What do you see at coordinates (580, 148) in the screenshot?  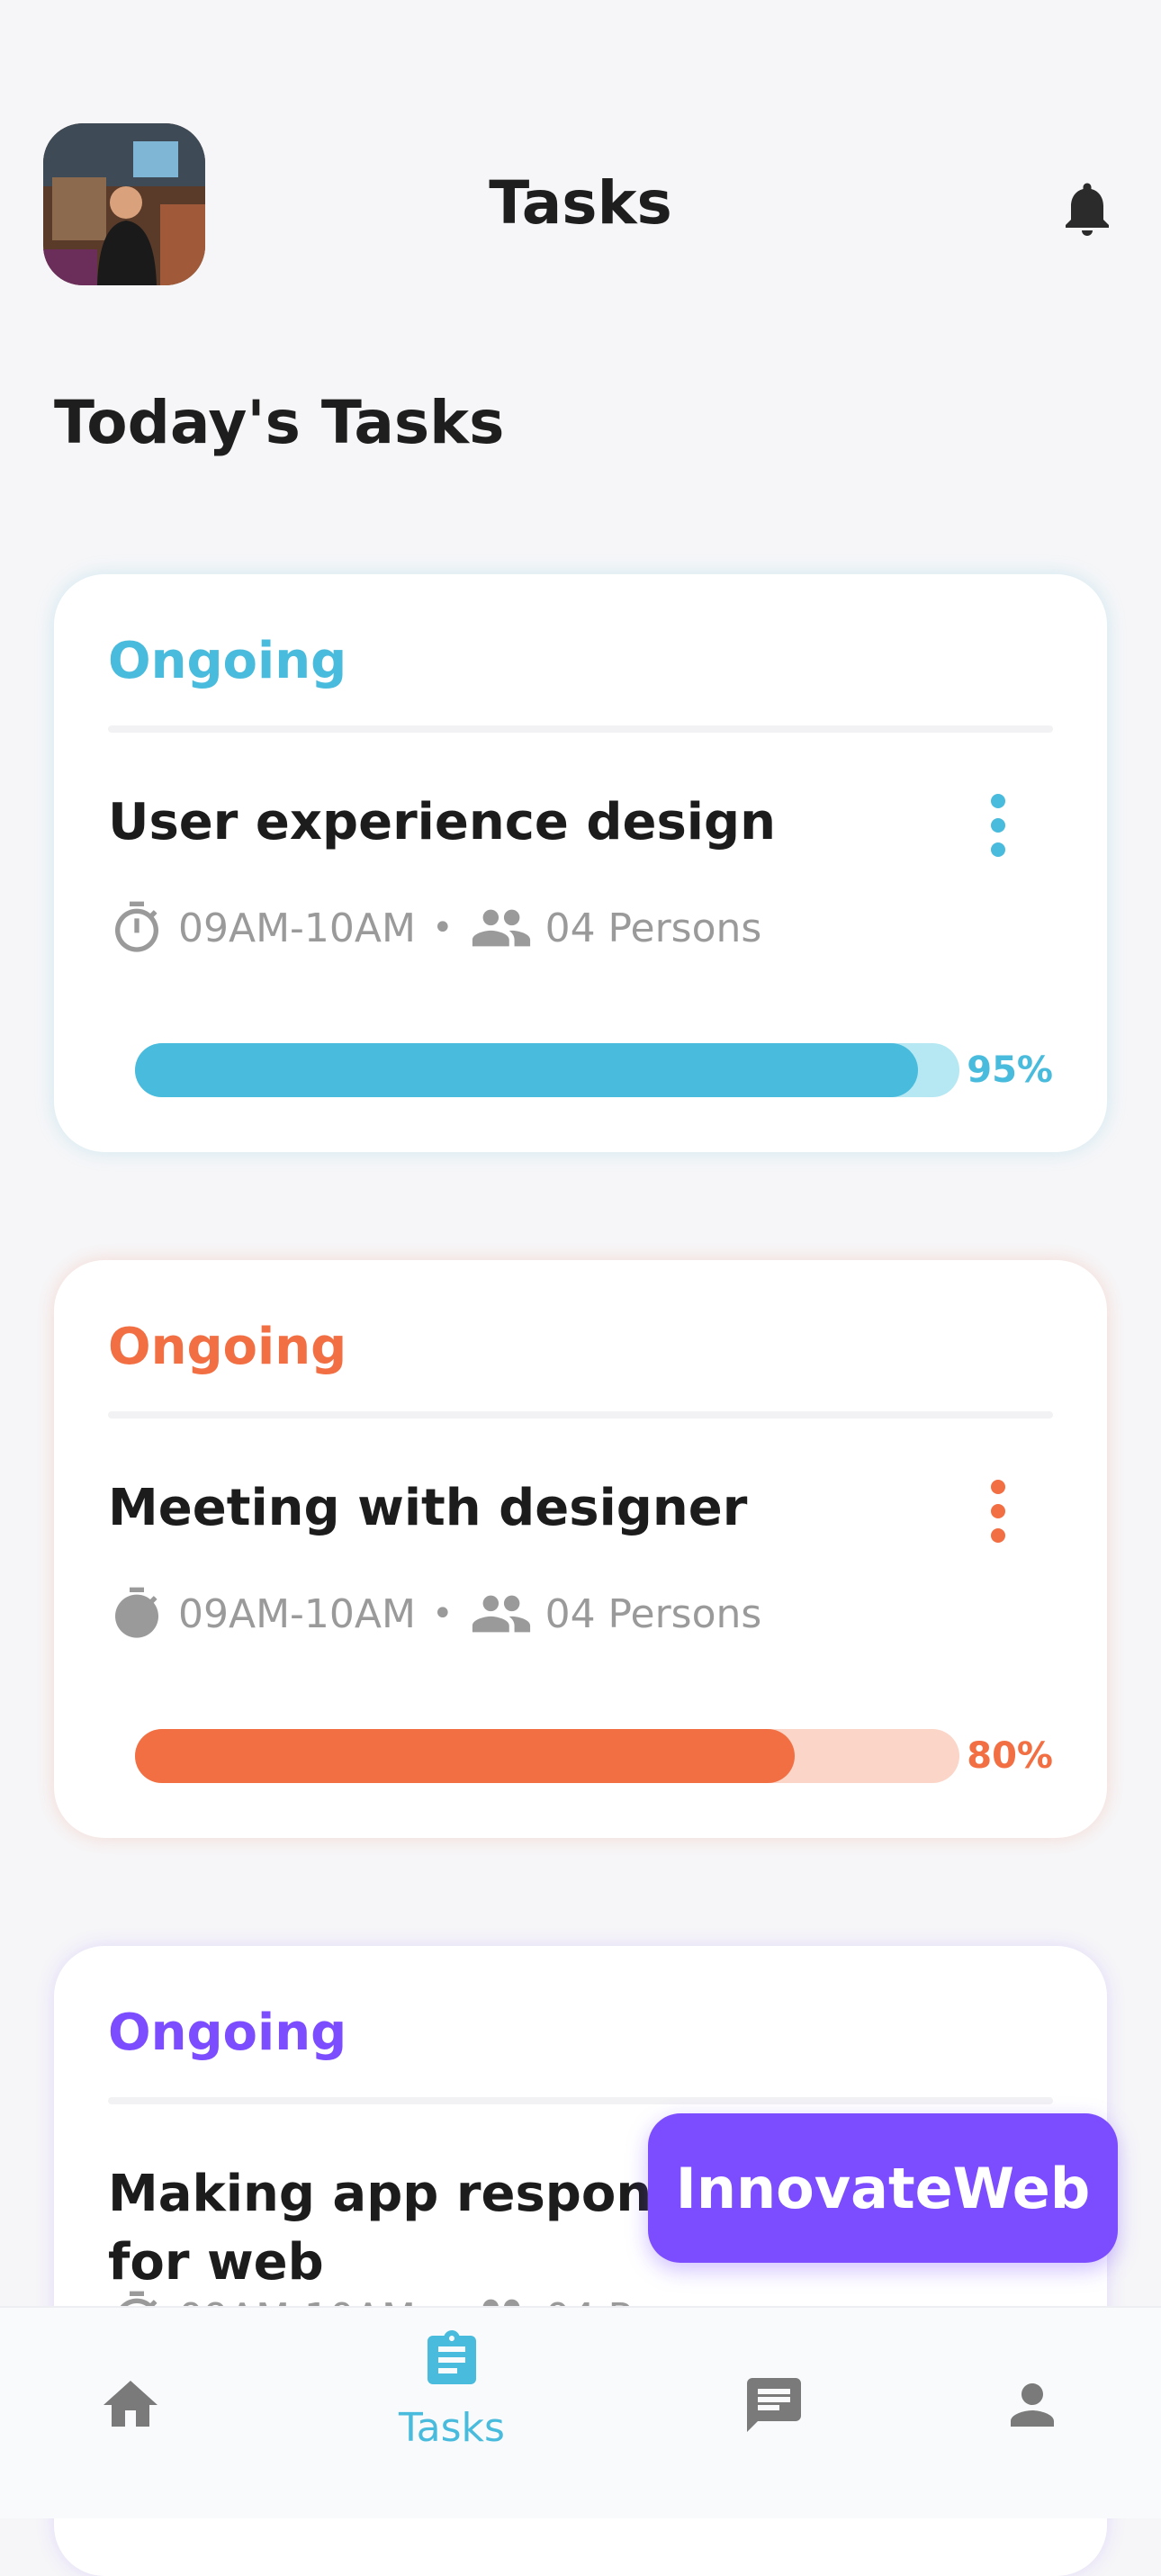 I see `header: Tasks` at bounding box center [580, 148].